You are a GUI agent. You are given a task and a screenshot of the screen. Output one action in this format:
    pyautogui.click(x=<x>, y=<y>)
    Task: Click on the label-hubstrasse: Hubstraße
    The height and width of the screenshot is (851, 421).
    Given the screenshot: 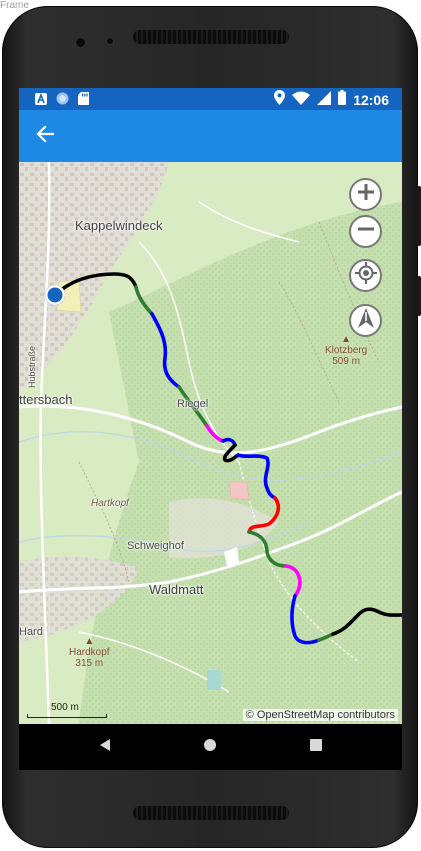 What is the action you would take?
    pyautogui.click(x=32, y=367)
    